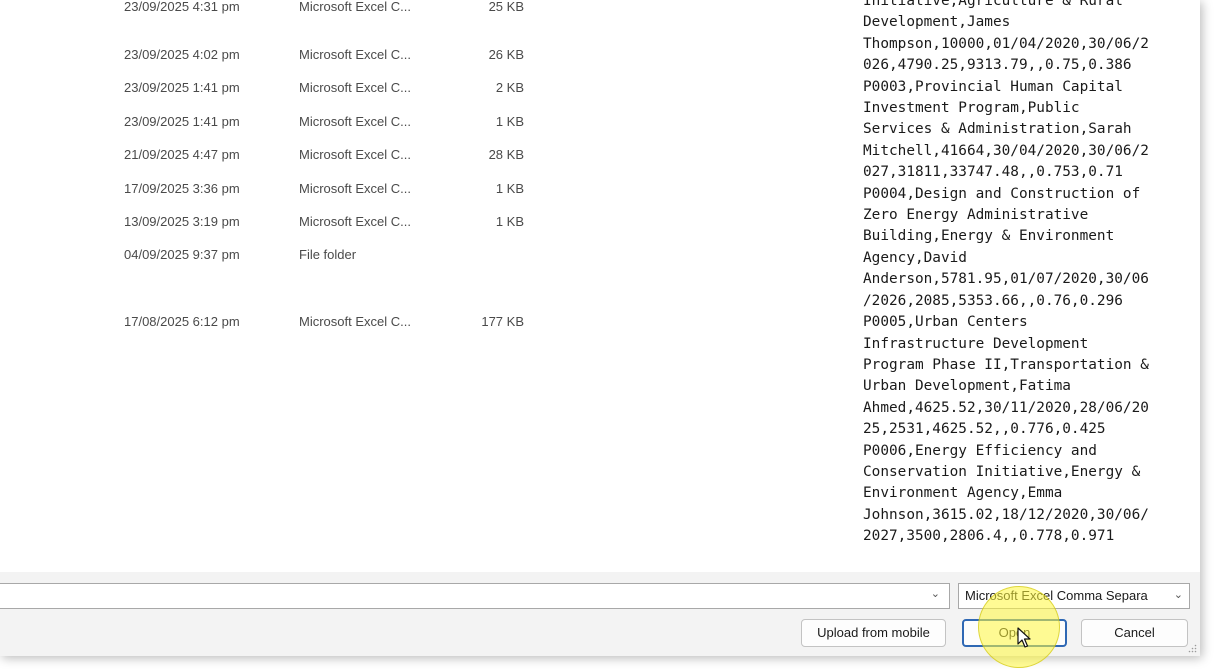 This screenshot has width=1216, height=669. What do you see at coordinates (506, 154) in the screenshot?
I see `file-size: 28 KB` at bounding box center [506, 154].